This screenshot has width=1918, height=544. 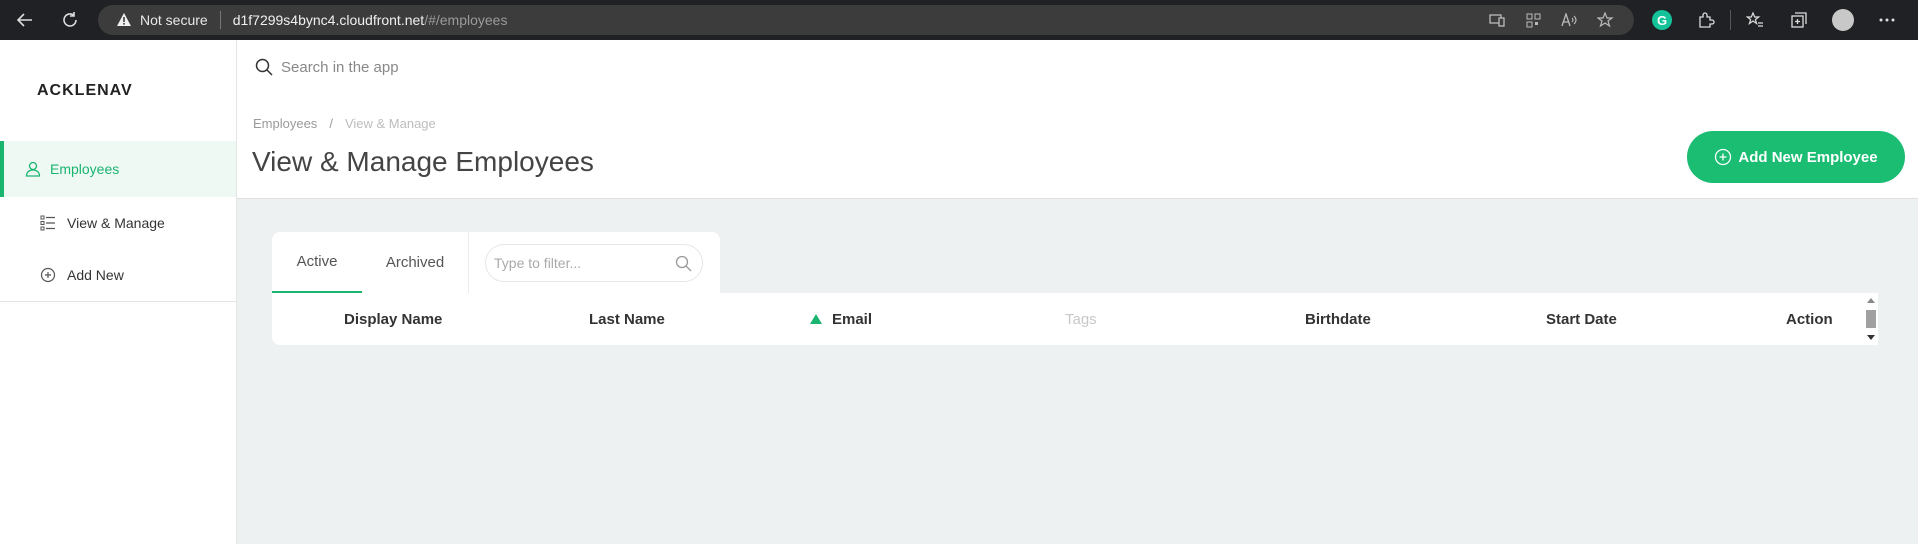 What do you see at coordinates (393, 319) in the screenshot?
I see `column-header-display-name: Display Name` at bounding box center [393, 319].